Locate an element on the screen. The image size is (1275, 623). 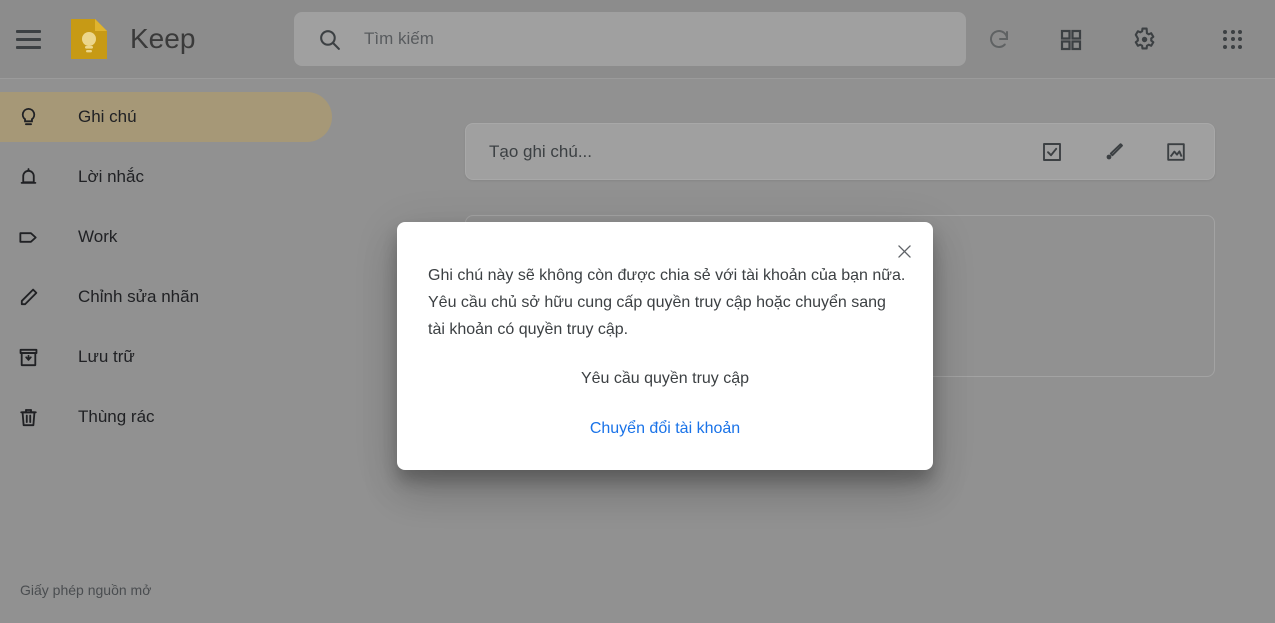
list-view-button is located at coordinates (1071, 40).